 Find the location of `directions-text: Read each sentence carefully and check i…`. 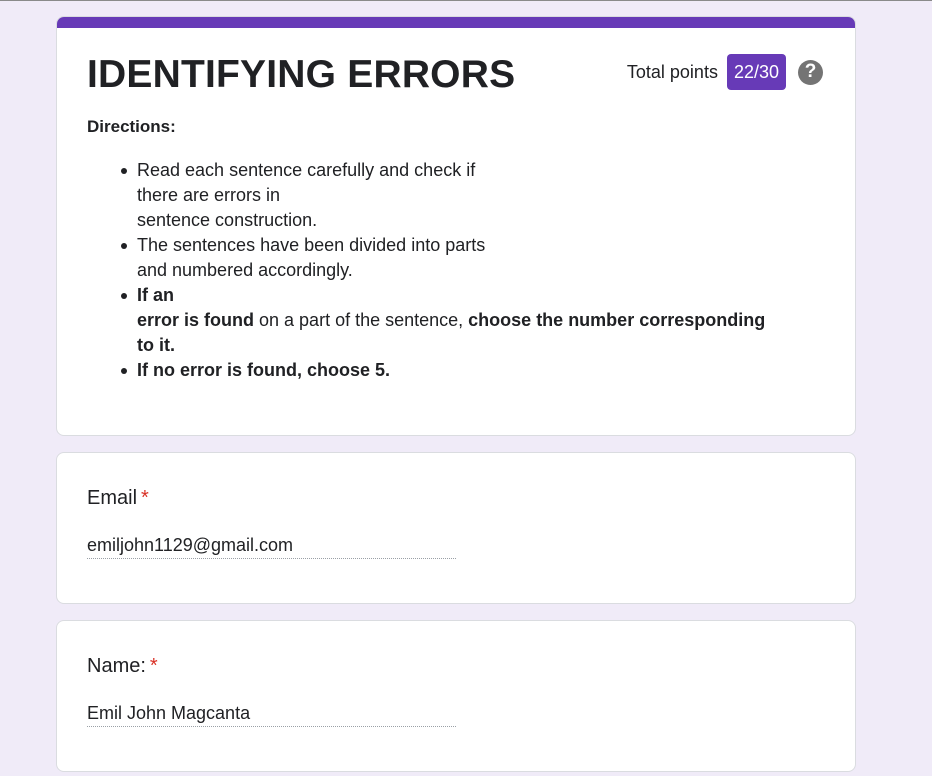

directions-text: Read each sentence carefully and check i… is located at coordinates (306, 170).